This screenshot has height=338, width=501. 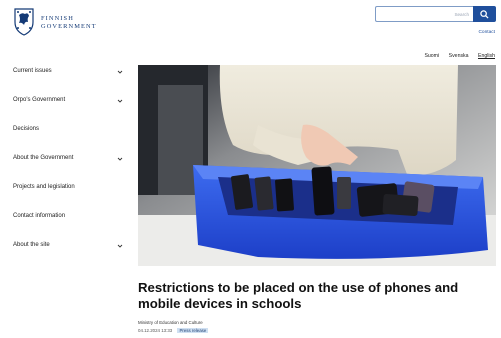 I want to click on sidebar-item-label: Projects and legislation, so click(x=44, y=187).